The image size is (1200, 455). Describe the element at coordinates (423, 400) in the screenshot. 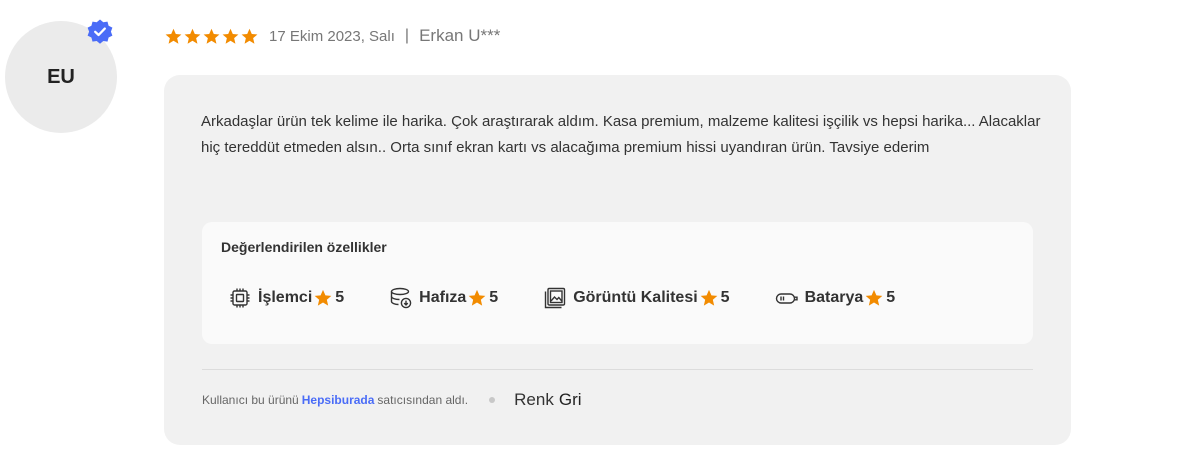

I see `seller-text-suffix: satıcısından aldı.` at that location.